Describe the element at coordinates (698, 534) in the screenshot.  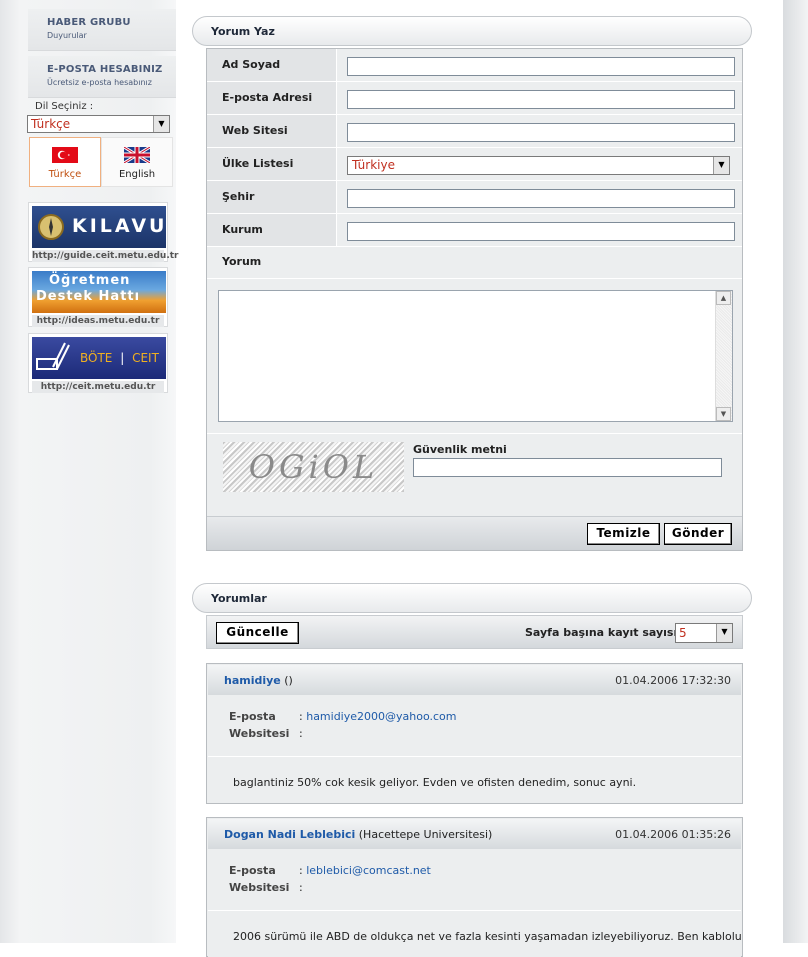
I see `send-button: Gönder` at that location.